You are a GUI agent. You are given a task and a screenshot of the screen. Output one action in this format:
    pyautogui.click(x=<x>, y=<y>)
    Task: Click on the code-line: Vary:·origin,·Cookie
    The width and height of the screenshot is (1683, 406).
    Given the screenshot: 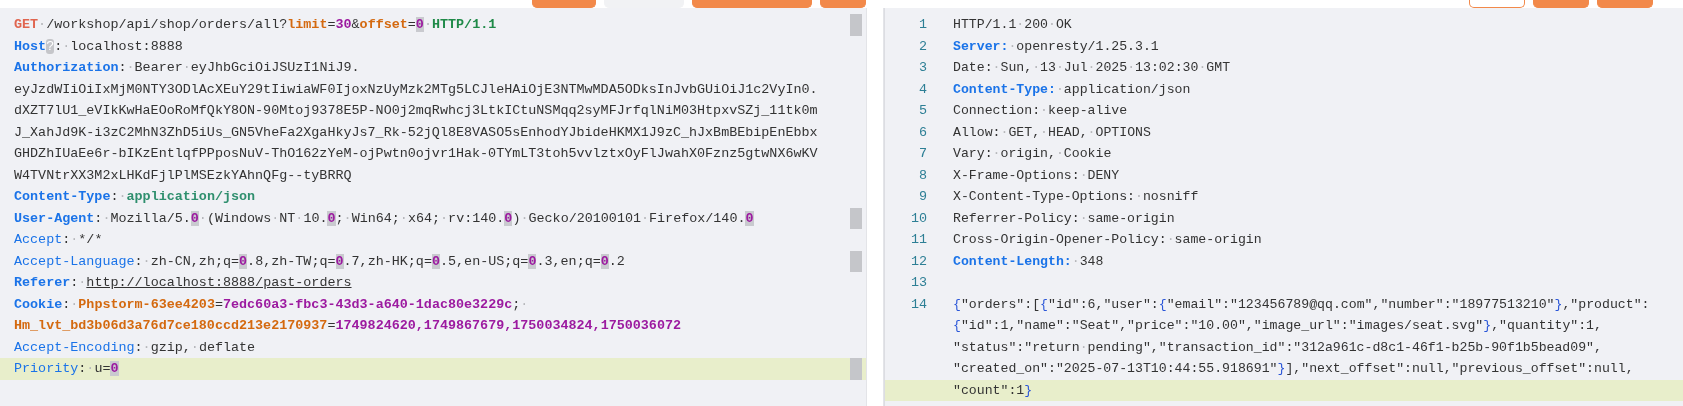 What is the action you would take?
    pyautogui.click(x=1033, y=154)
    